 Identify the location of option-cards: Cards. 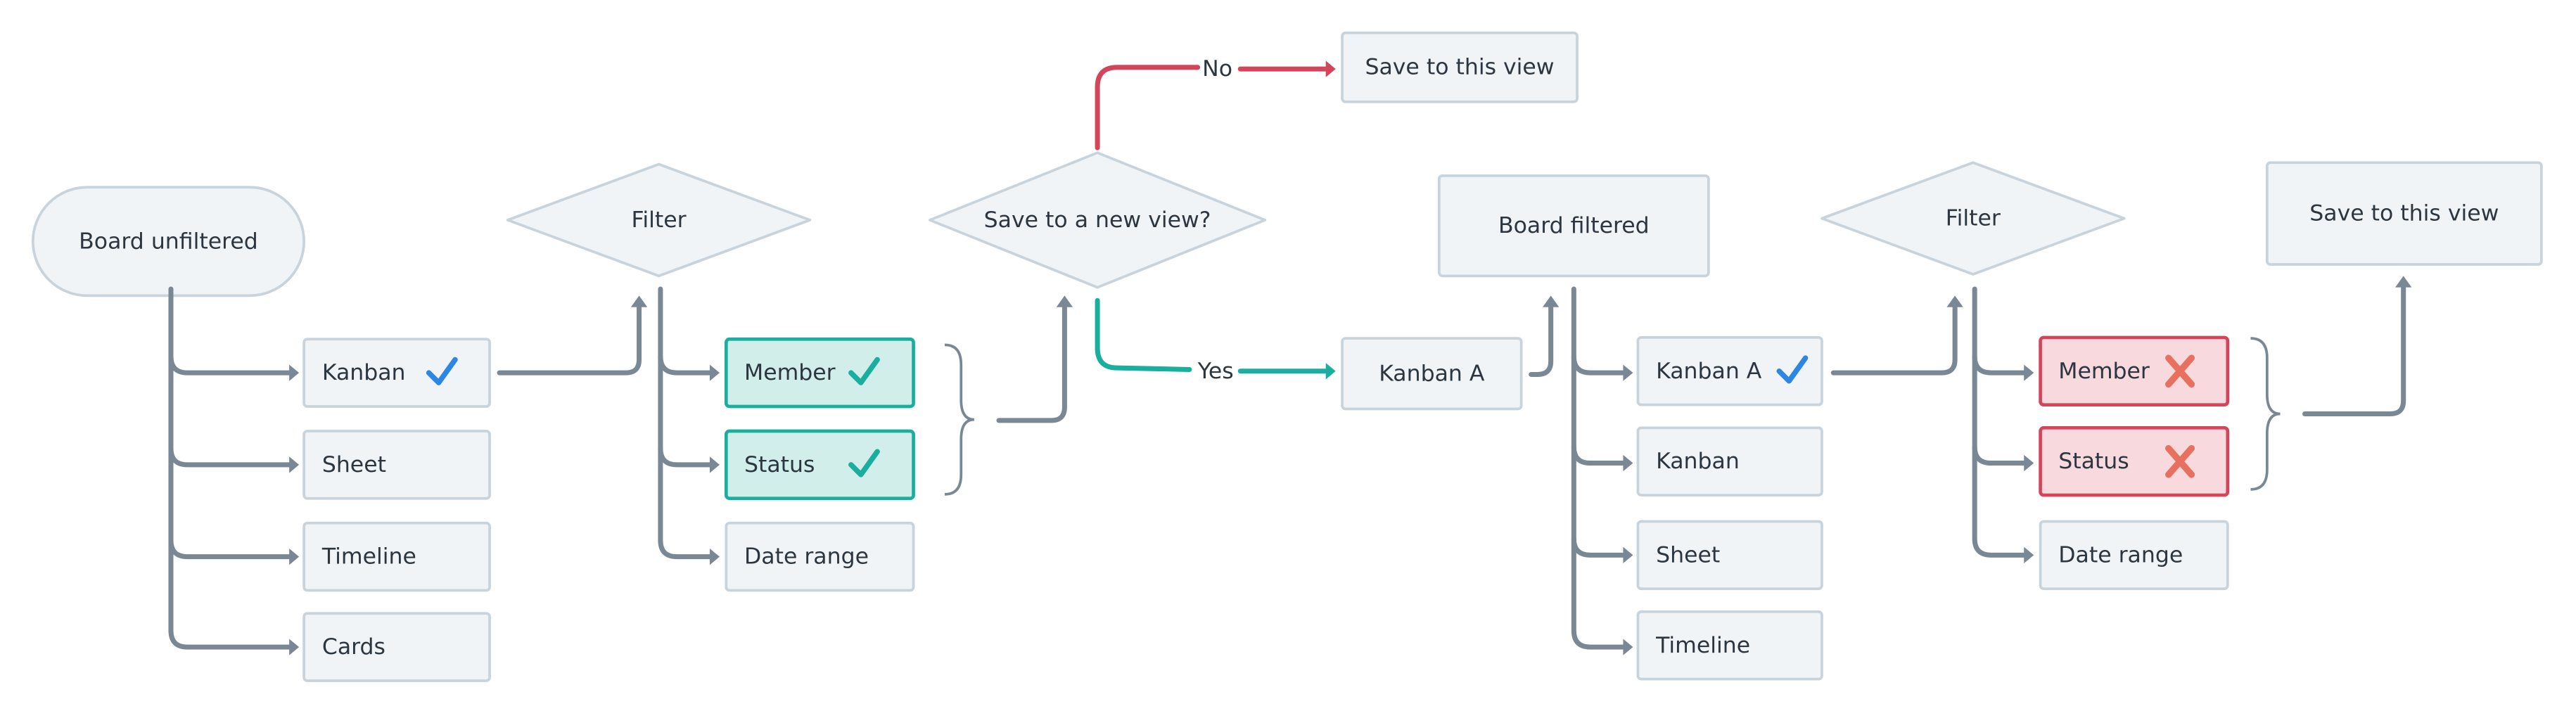
(396, 647).